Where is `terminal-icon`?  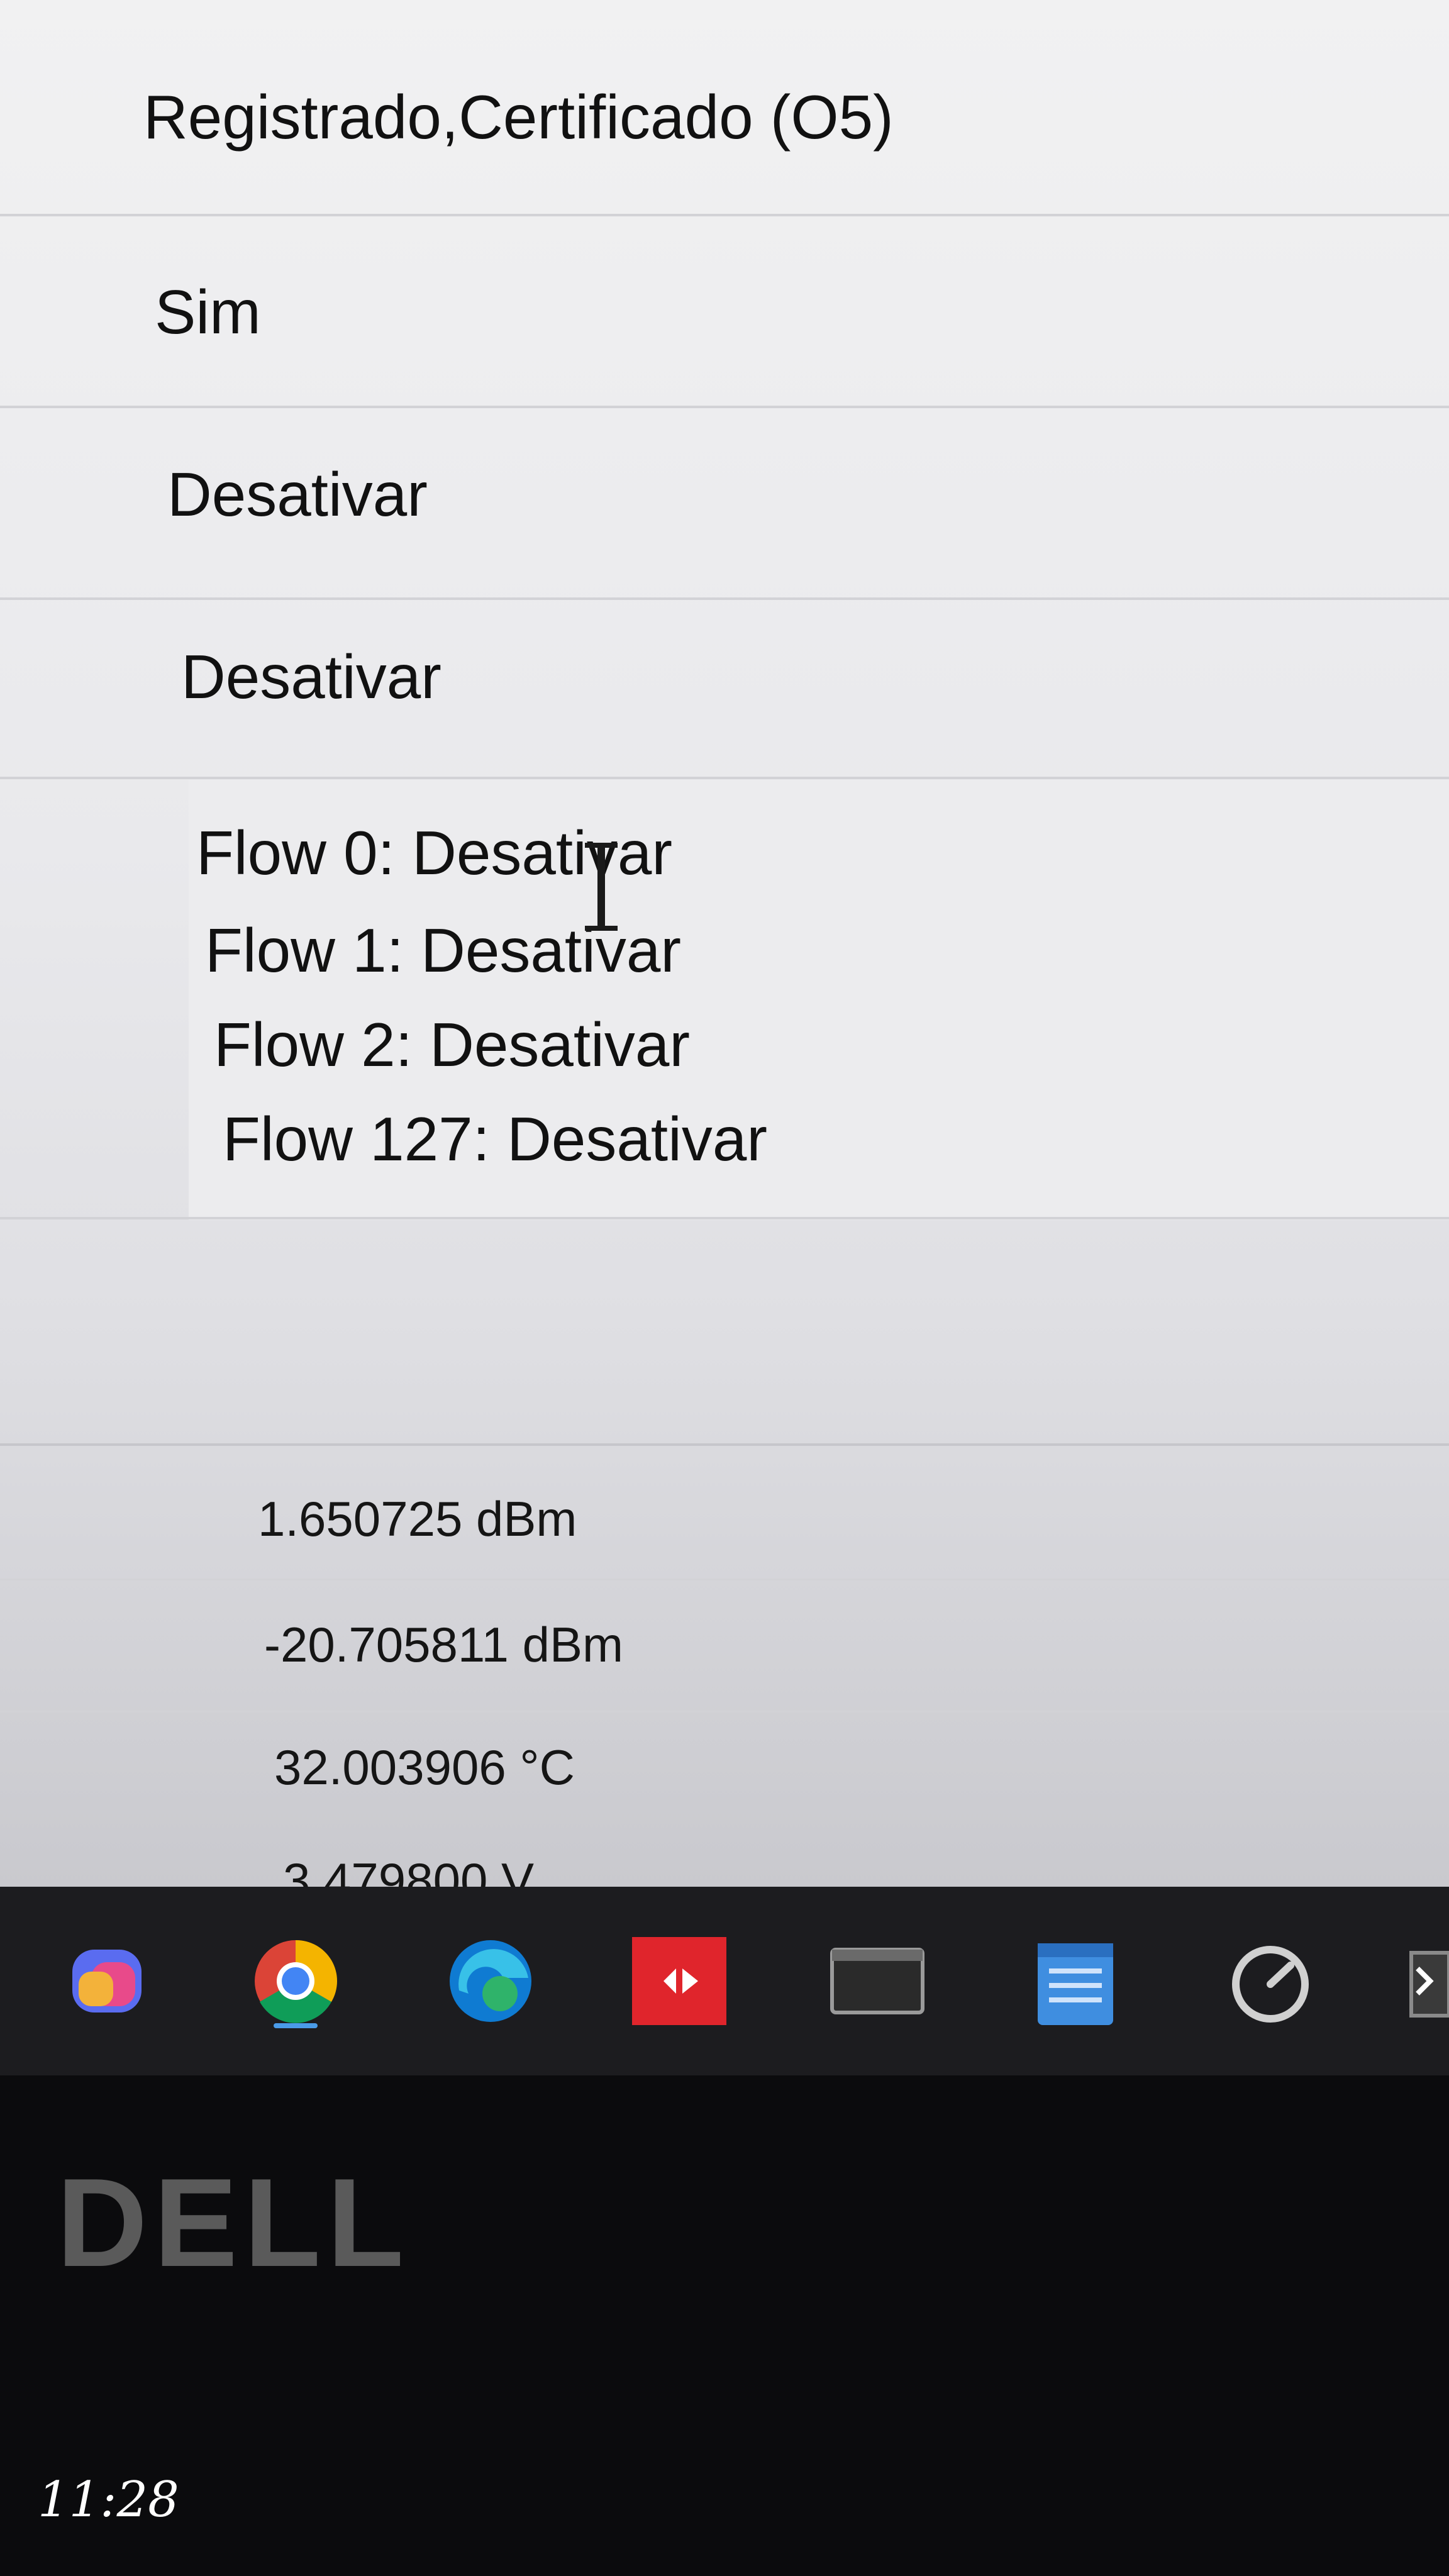 terminal-icon is located at coordinates (877, 1981).